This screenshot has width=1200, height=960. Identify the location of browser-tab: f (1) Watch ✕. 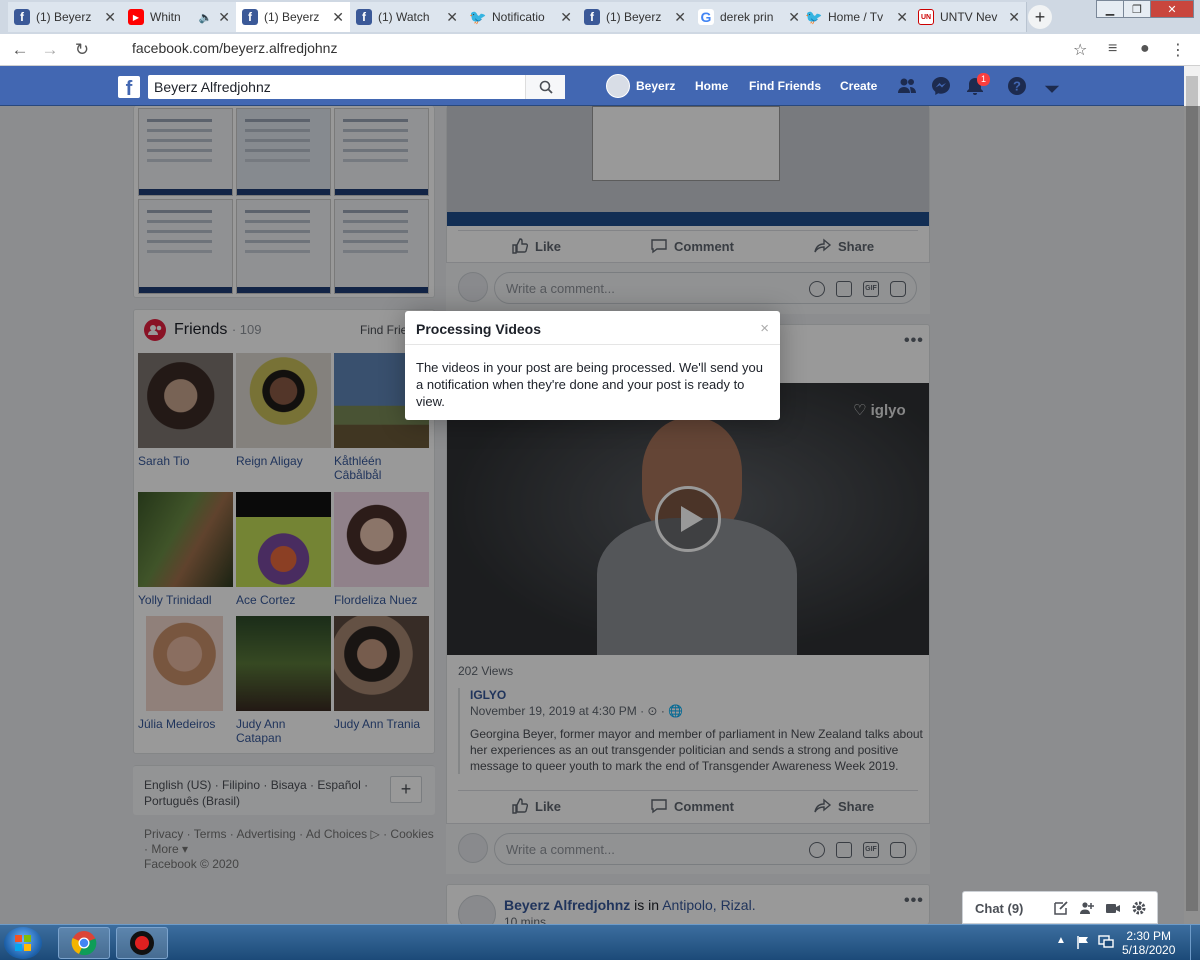
(407, 17).